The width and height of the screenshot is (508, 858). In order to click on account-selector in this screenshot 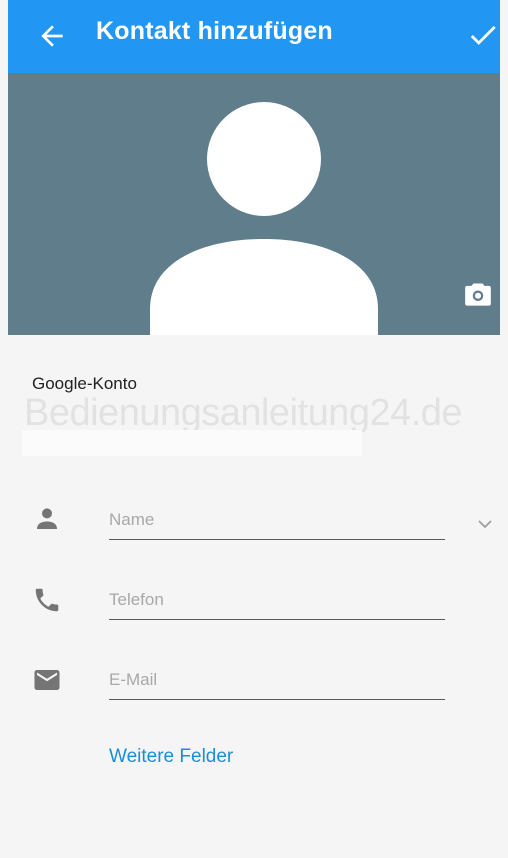, I will do `click(192, 443)`.